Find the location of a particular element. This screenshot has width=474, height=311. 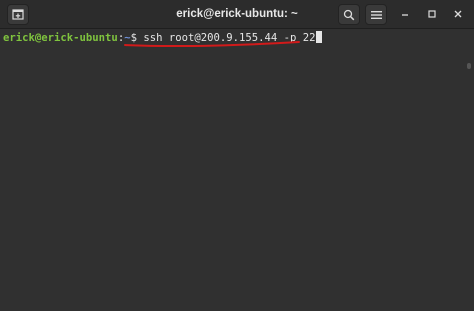

close-button is located at coordinates (458, 14).